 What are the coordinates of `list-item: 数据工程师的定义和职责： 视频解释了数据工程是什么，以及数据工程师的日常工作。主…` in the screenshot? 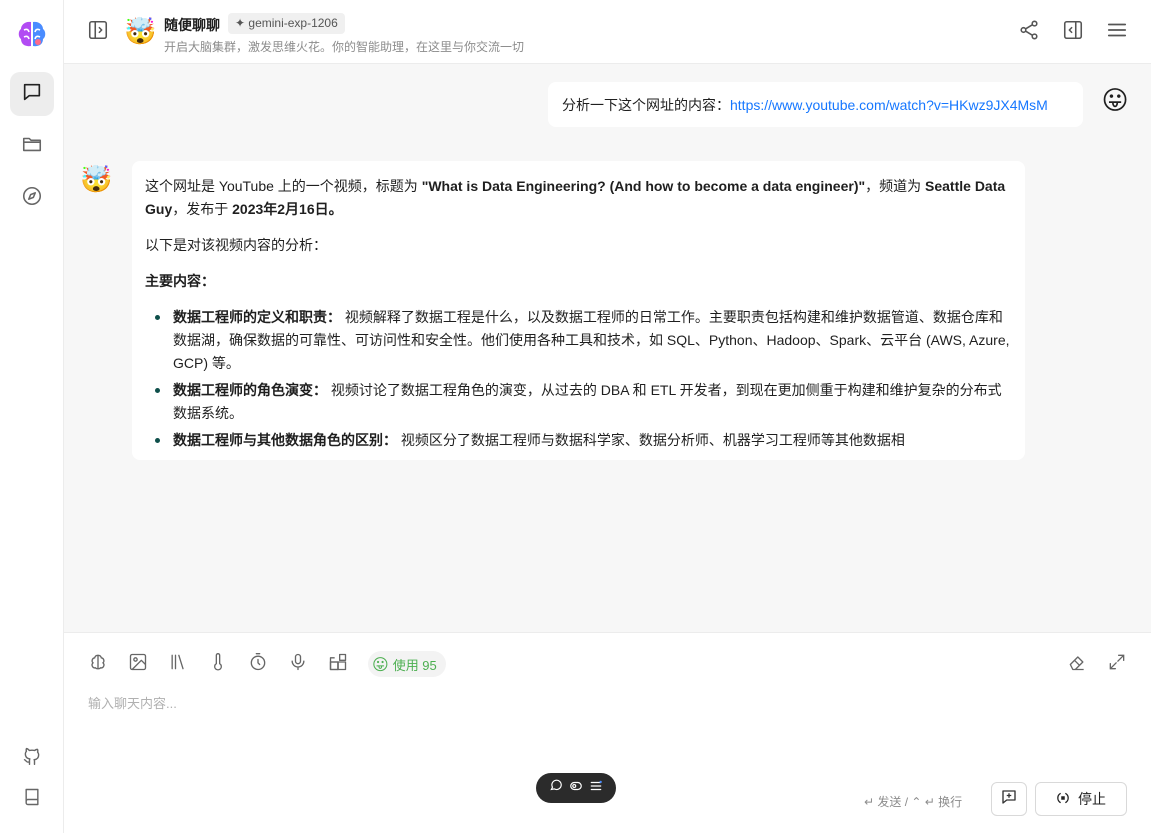 It's located at (583, 340).